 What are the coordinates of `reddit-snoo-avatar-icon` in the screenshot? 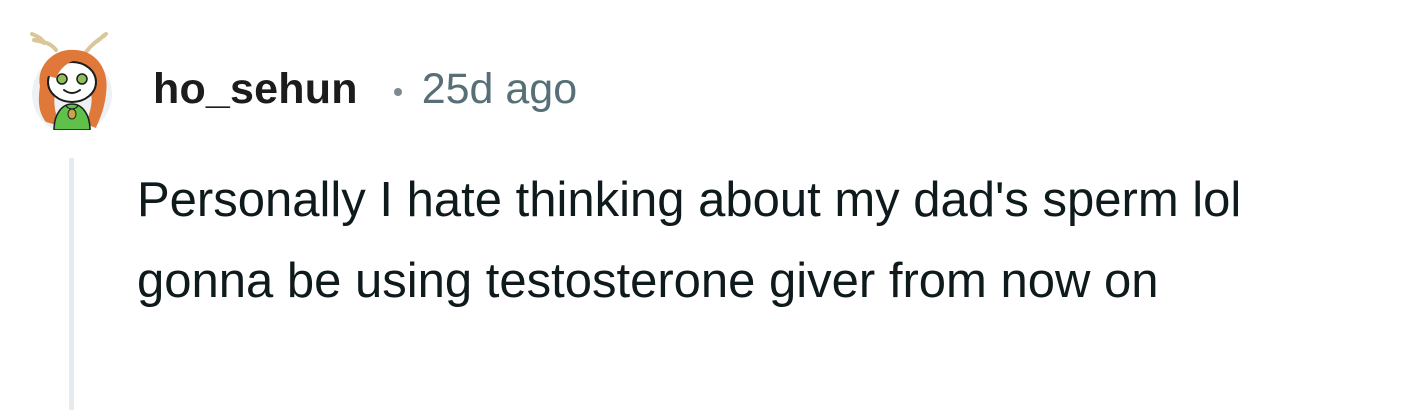 It's located at (71, 83).